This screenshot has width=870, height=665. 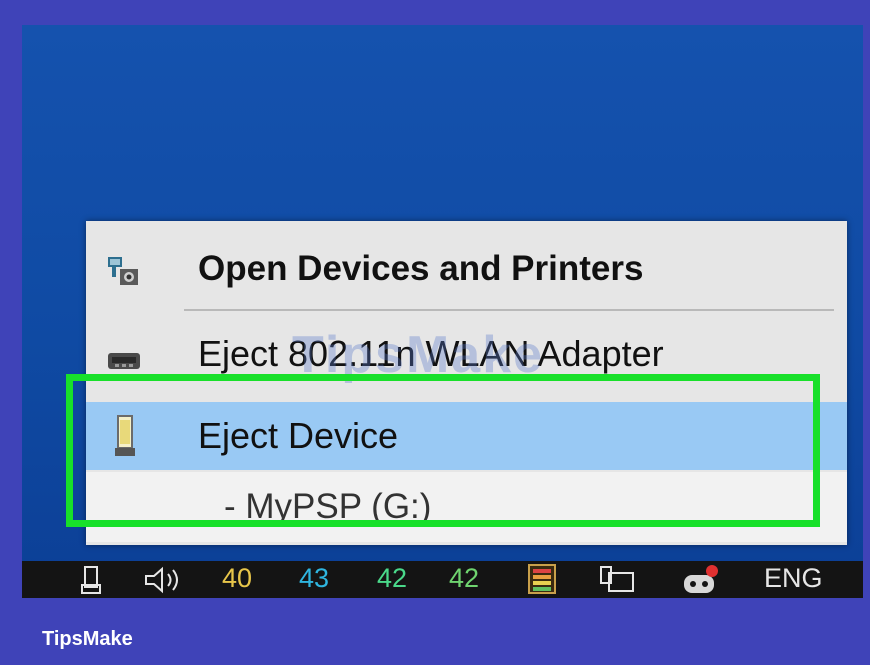 I want to click on footer-brand: TipsMake, so click(x=87, y=639).